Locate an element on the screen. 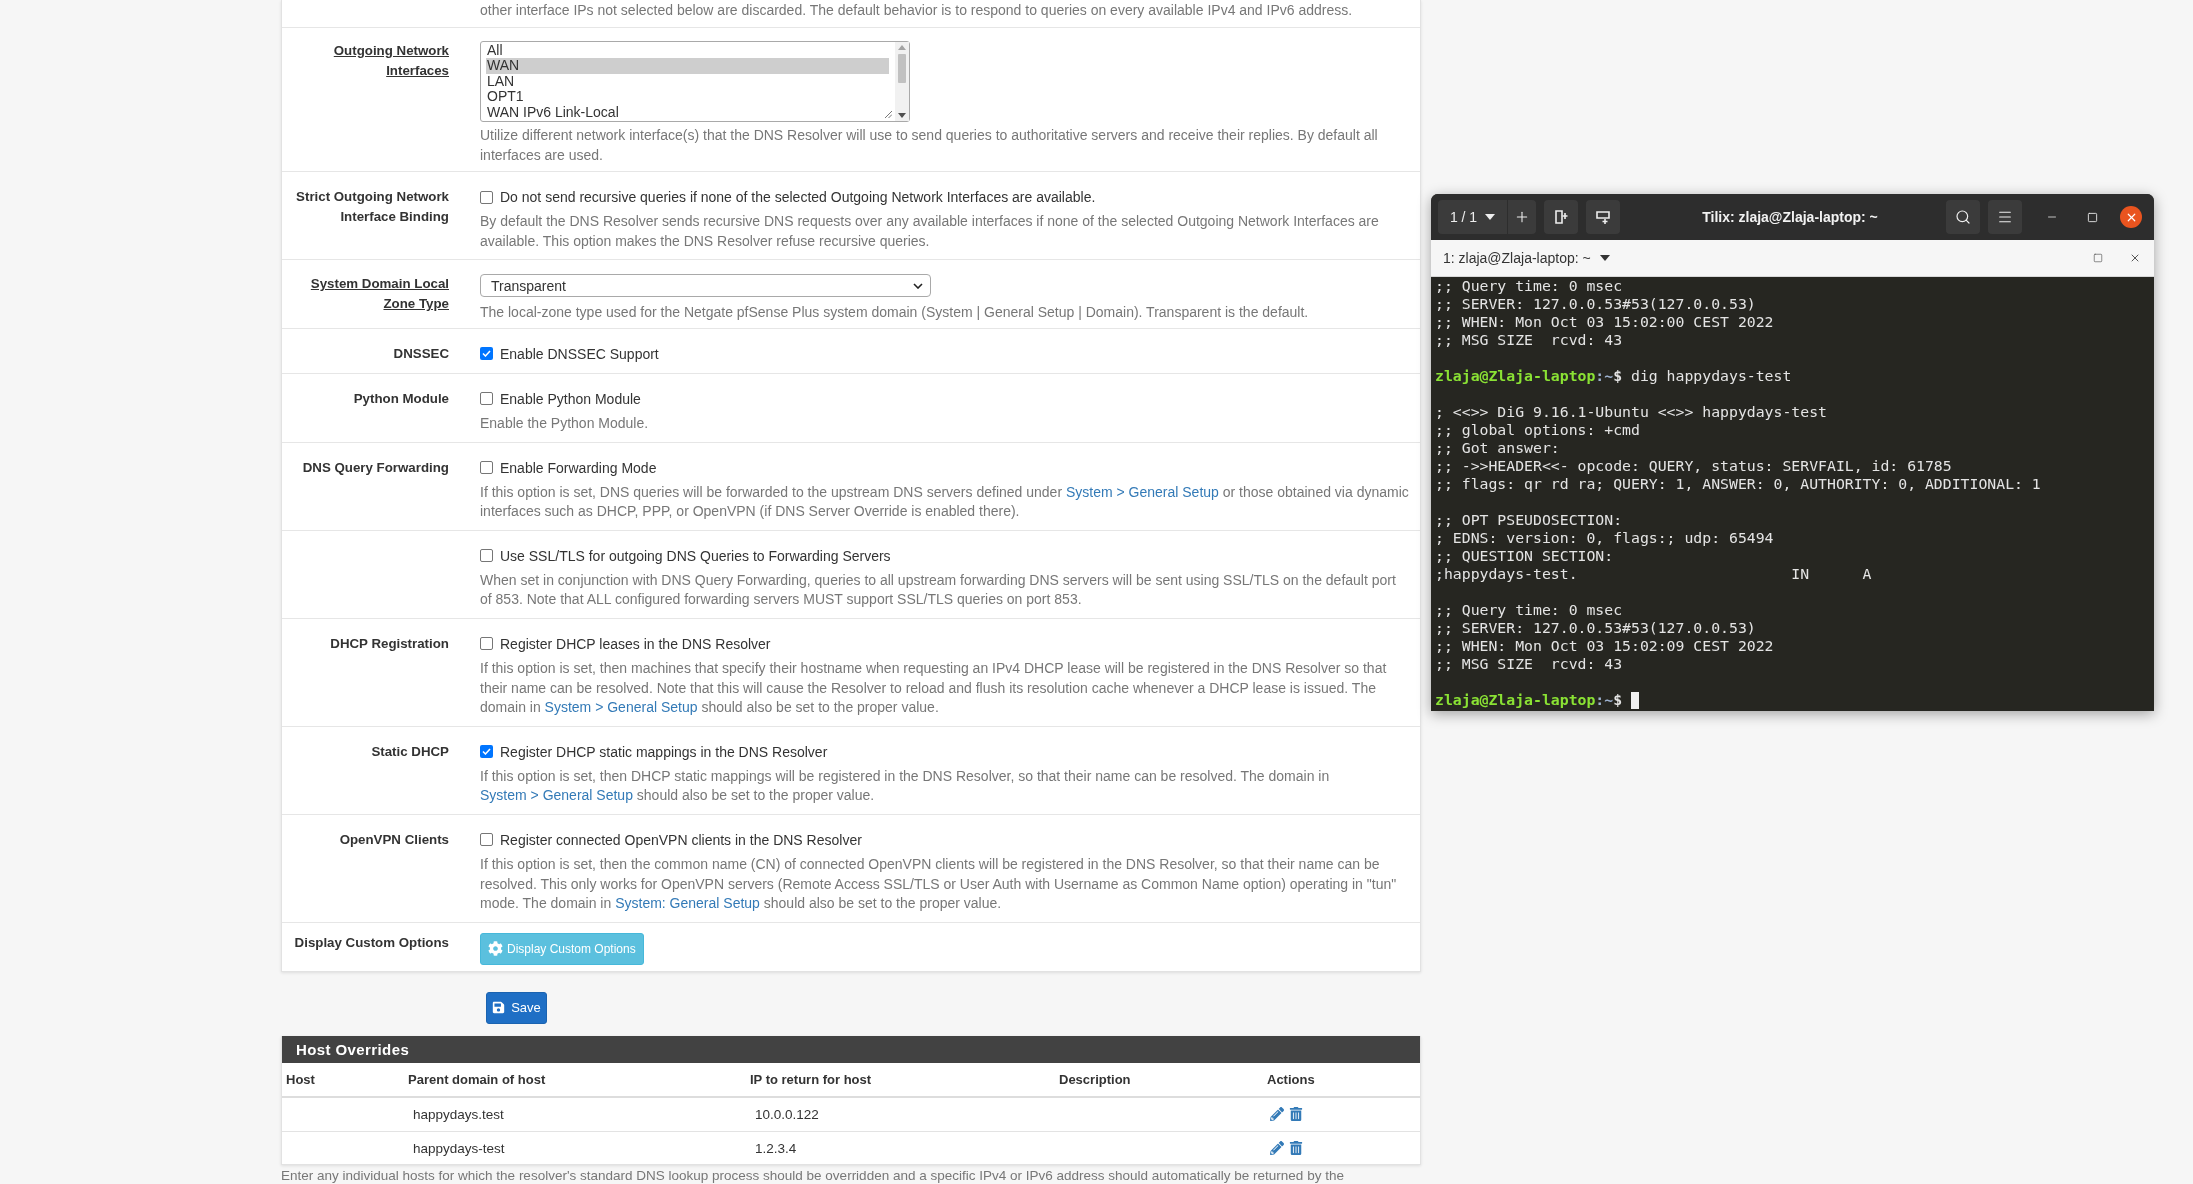 This screenshot has width=2193, height=1184. terminal-output-line: ;; flags: qr rd ra; QUERY: 1, ANSWER: 0, AUTHORITY: 0, ADDITIONAL: 1 is located at coordinates (1738, 484).